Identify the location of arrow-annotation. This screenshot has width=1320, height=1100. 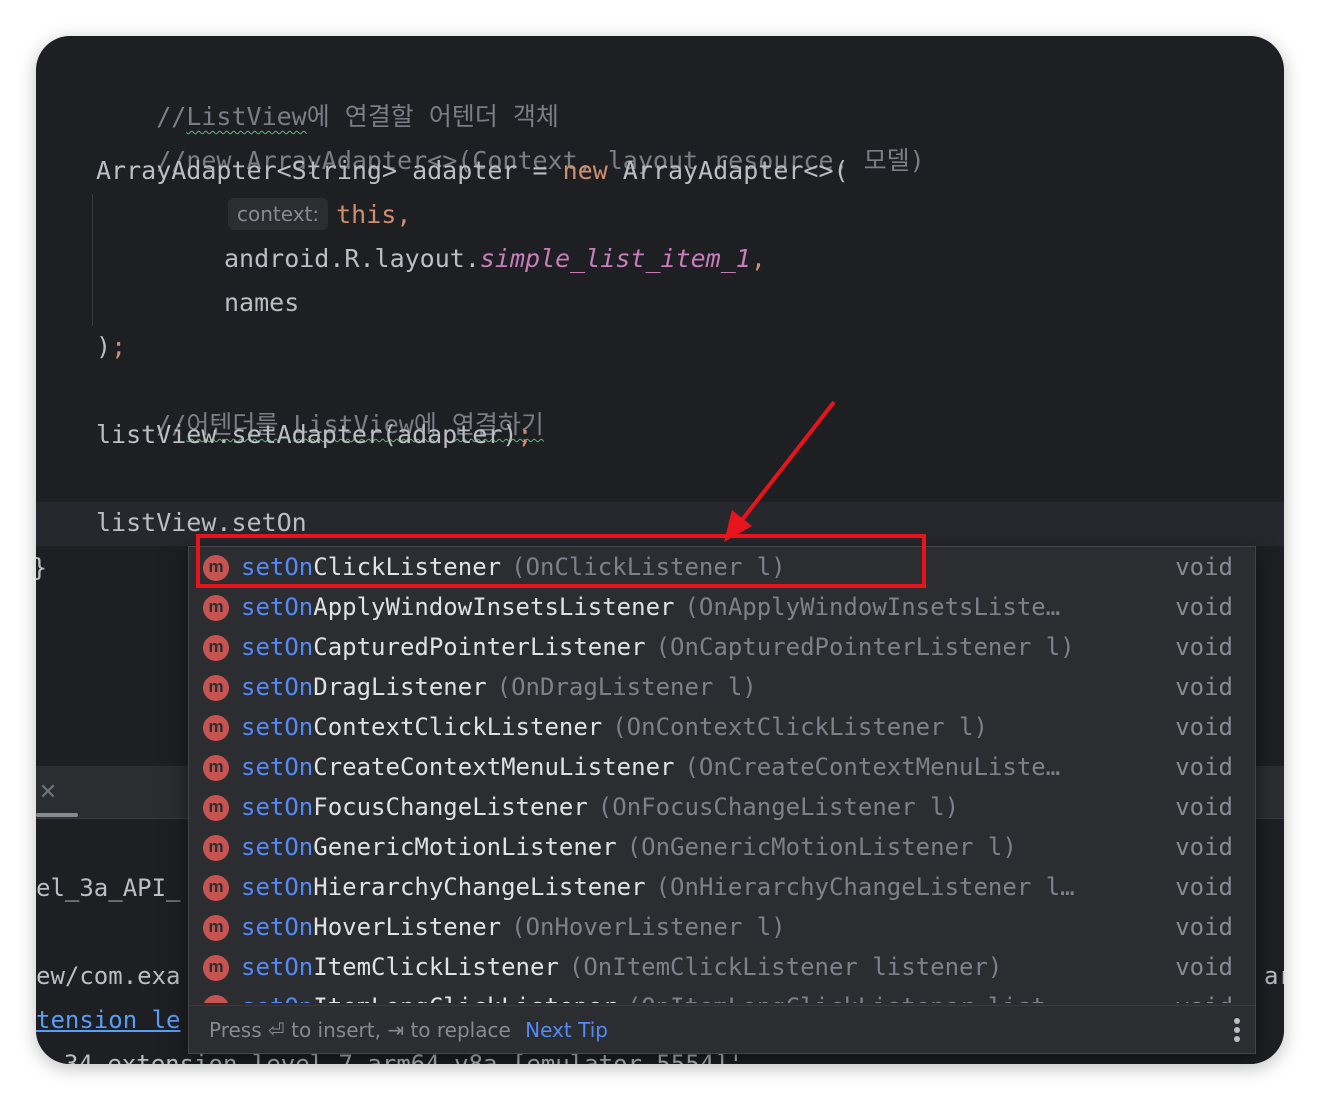
(780, 471).